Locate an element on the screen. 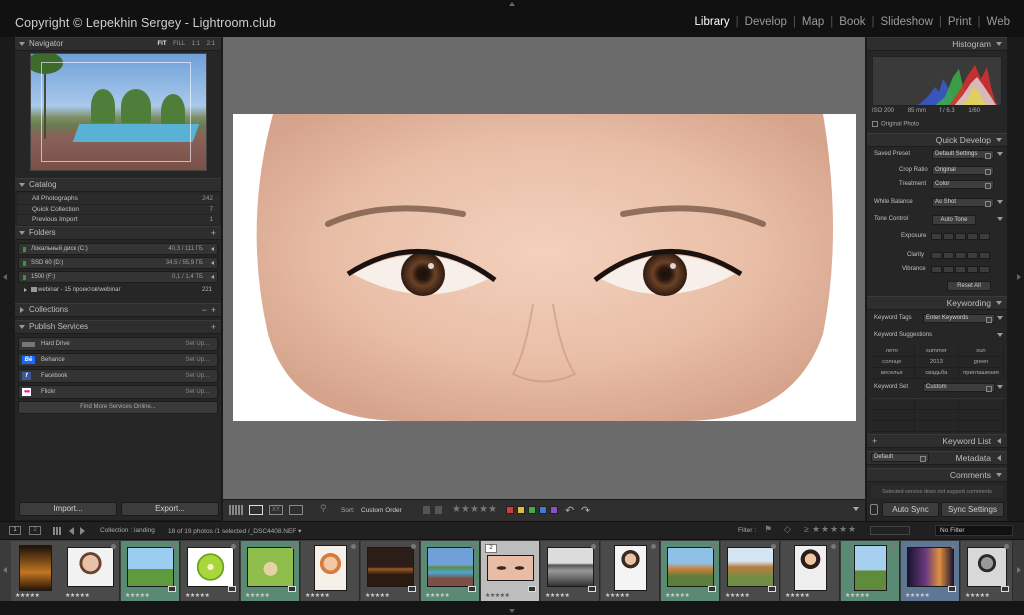 Image resolution: width=1024 pixels, height=615 pixels. forward-arrow-icon is located at coordinates (82, 531).